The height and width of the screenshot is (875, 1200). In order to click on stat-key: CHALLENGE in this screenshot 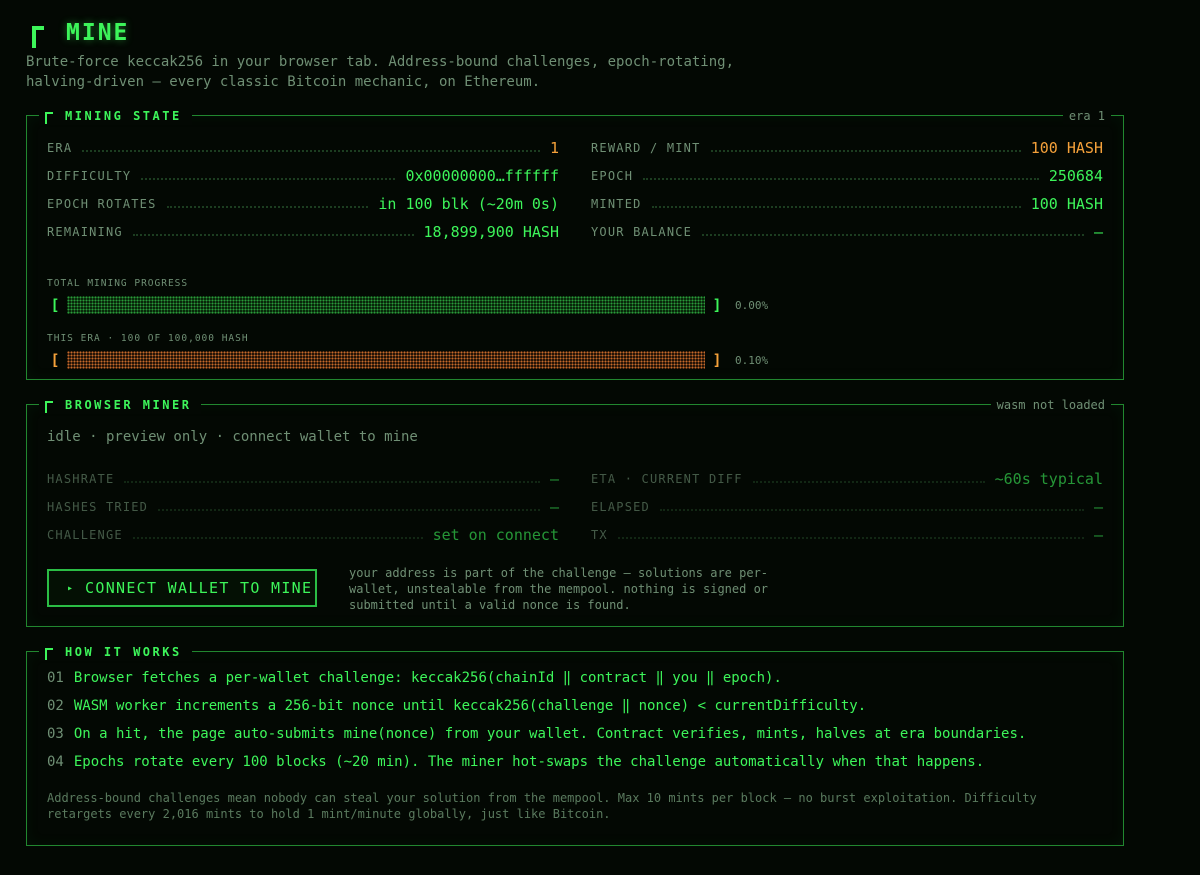, I will do `click(85, 535)`.